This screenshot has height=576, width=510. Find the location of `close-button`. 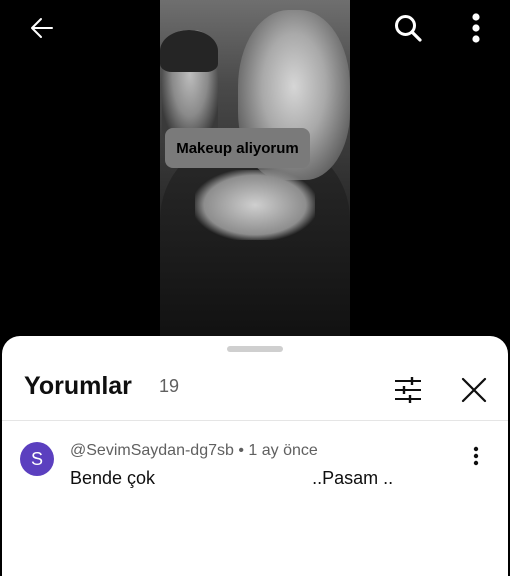

close-button is located at coordinates (474, 390).